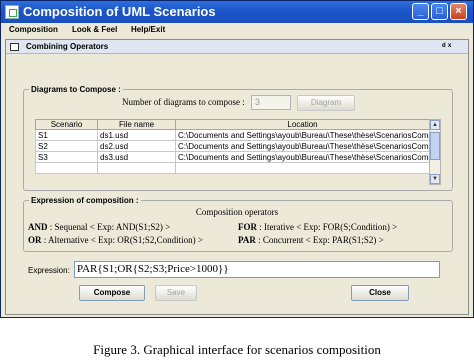  What do you see at coordinates (148, 29) in the screenshot?
I see `menu-help-exit: Help/Exit` at bounding box center [148, 29].